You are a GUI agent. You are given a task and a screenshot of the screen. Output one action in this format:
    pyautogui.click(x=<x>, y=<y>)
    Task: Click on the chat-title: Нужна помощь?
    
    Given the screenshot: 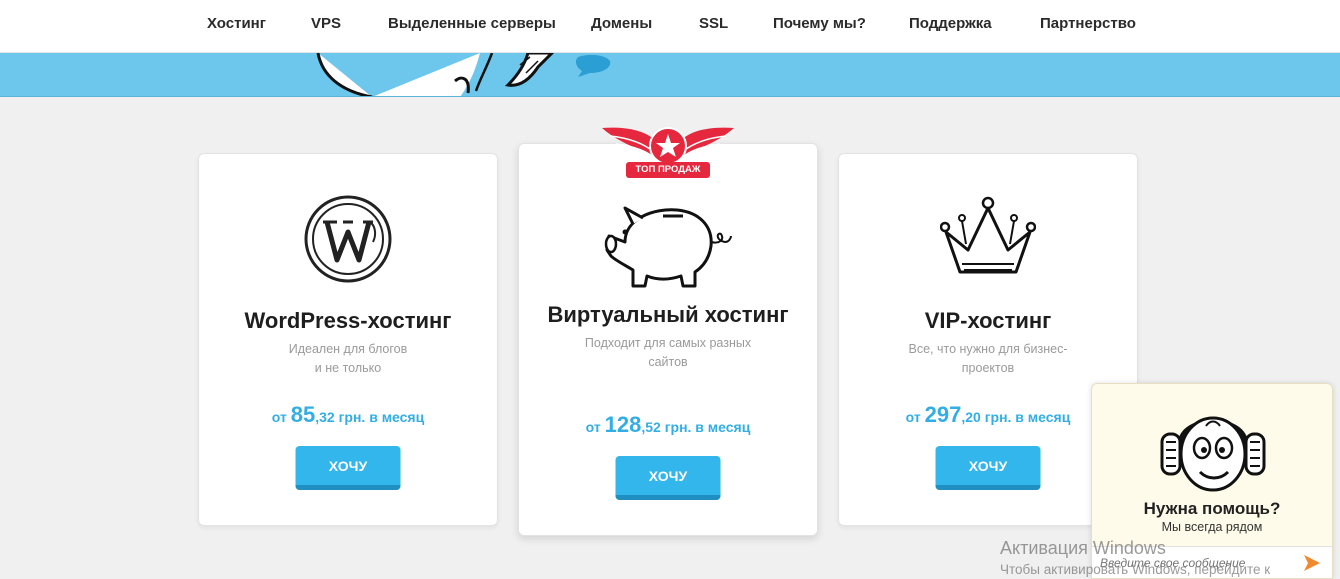 What is the action you would take?
    pyautogui.click(x=1212, y=508)
    